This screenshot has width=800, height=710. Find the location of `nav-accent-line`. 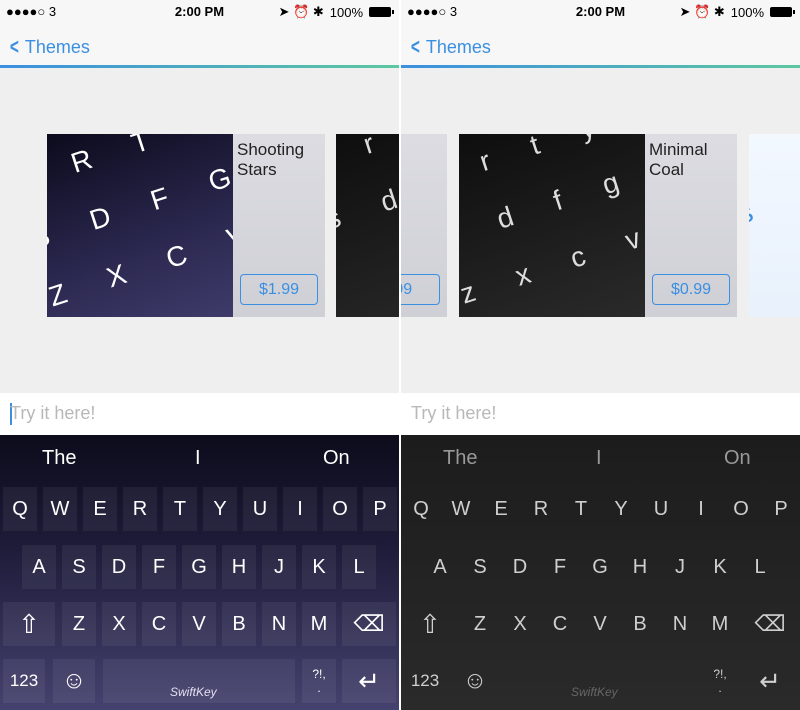

nav-accent-line is located at coordinates (199, 66).